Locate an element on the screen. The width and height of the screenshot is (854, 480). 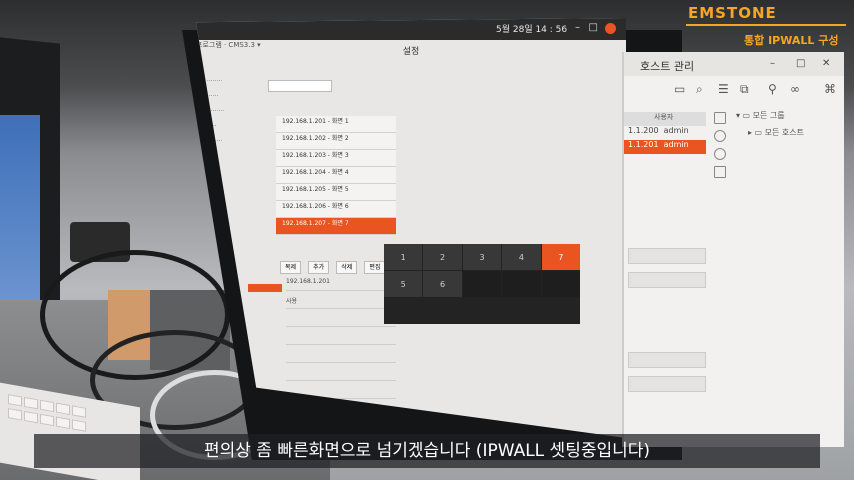
table-row: 1.1.200 admin is located at coordinates (665, 133).